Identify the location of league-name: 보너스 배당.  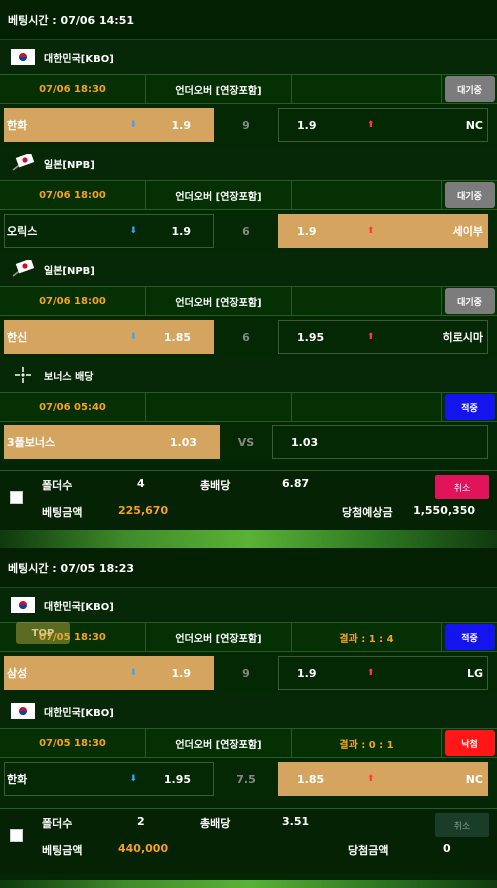
(69, 377).